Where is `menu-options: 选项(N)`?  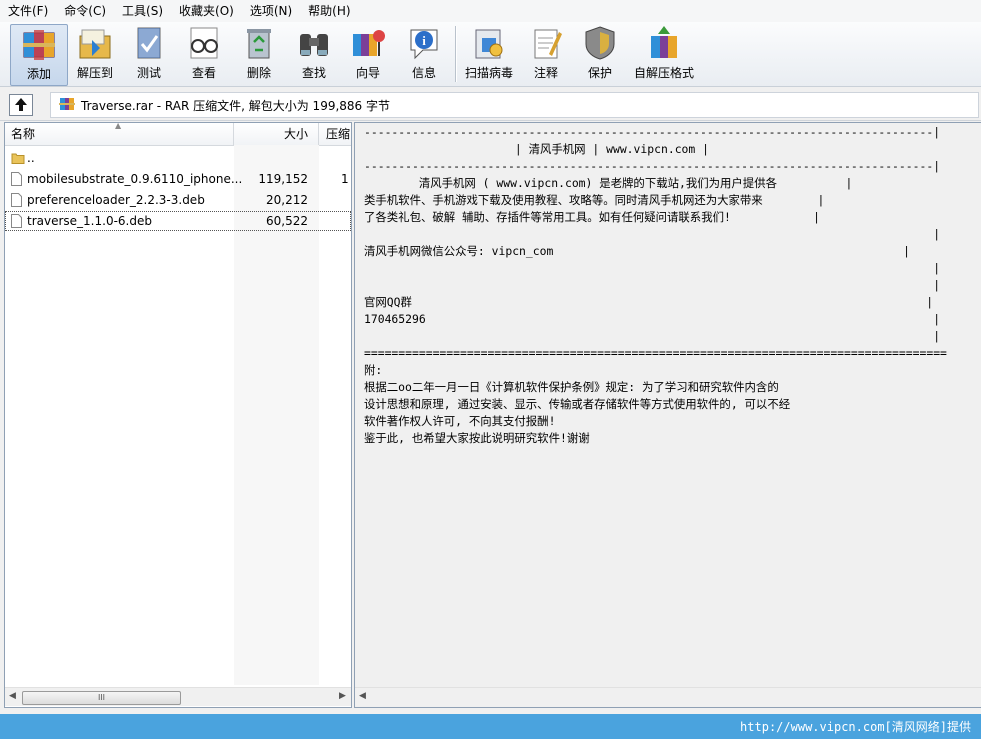
menu-options: 选项(N) is located at coordinates (271, 11).